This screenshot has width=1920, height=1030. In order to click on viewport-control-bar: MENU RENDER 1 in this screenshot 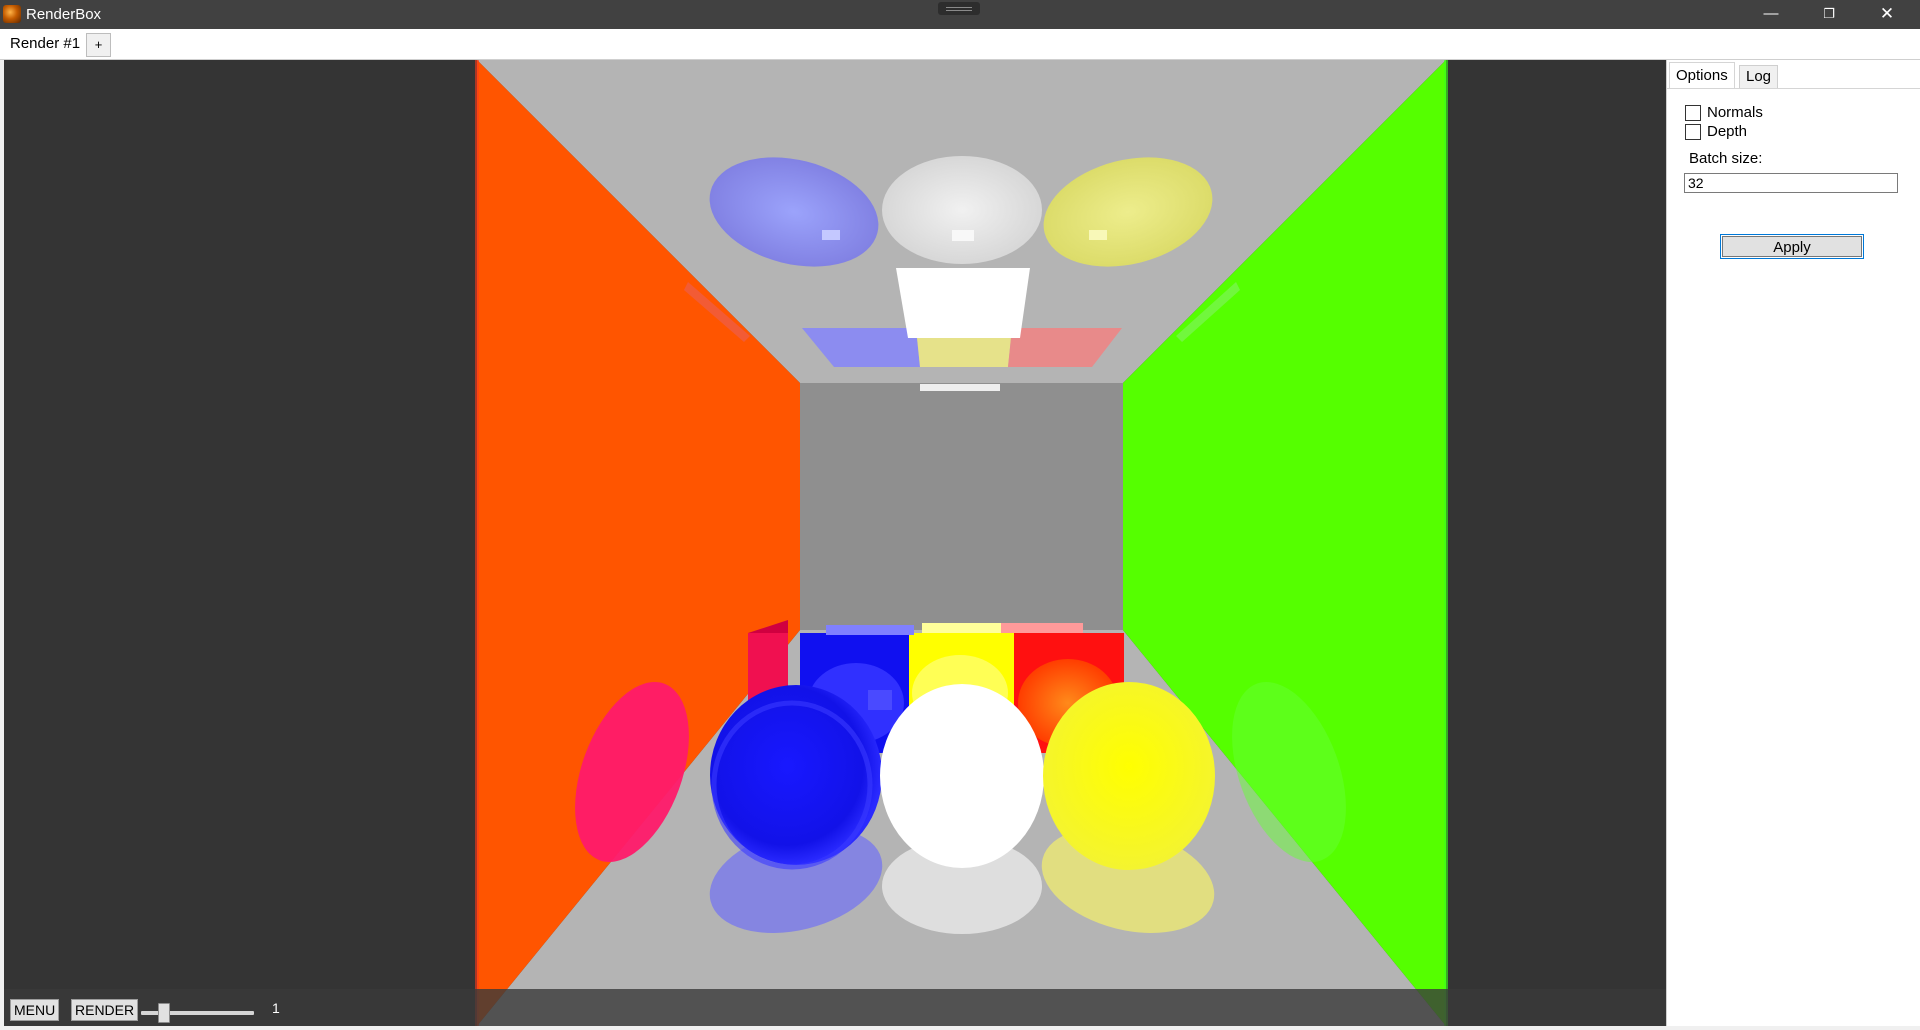, I will do `click(835, 1007)`.